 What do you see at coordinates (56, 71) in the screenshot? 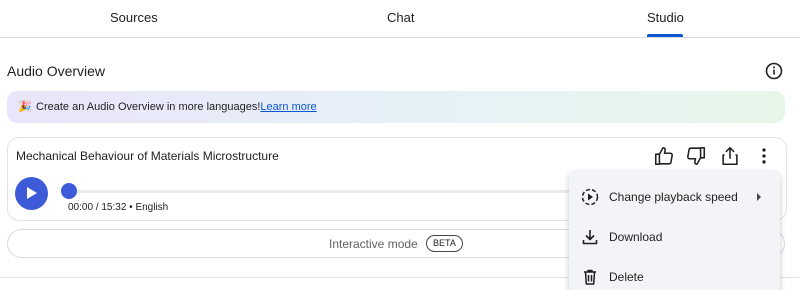
I see `section-title: Audio Overview` at bounding box center [56, 71].